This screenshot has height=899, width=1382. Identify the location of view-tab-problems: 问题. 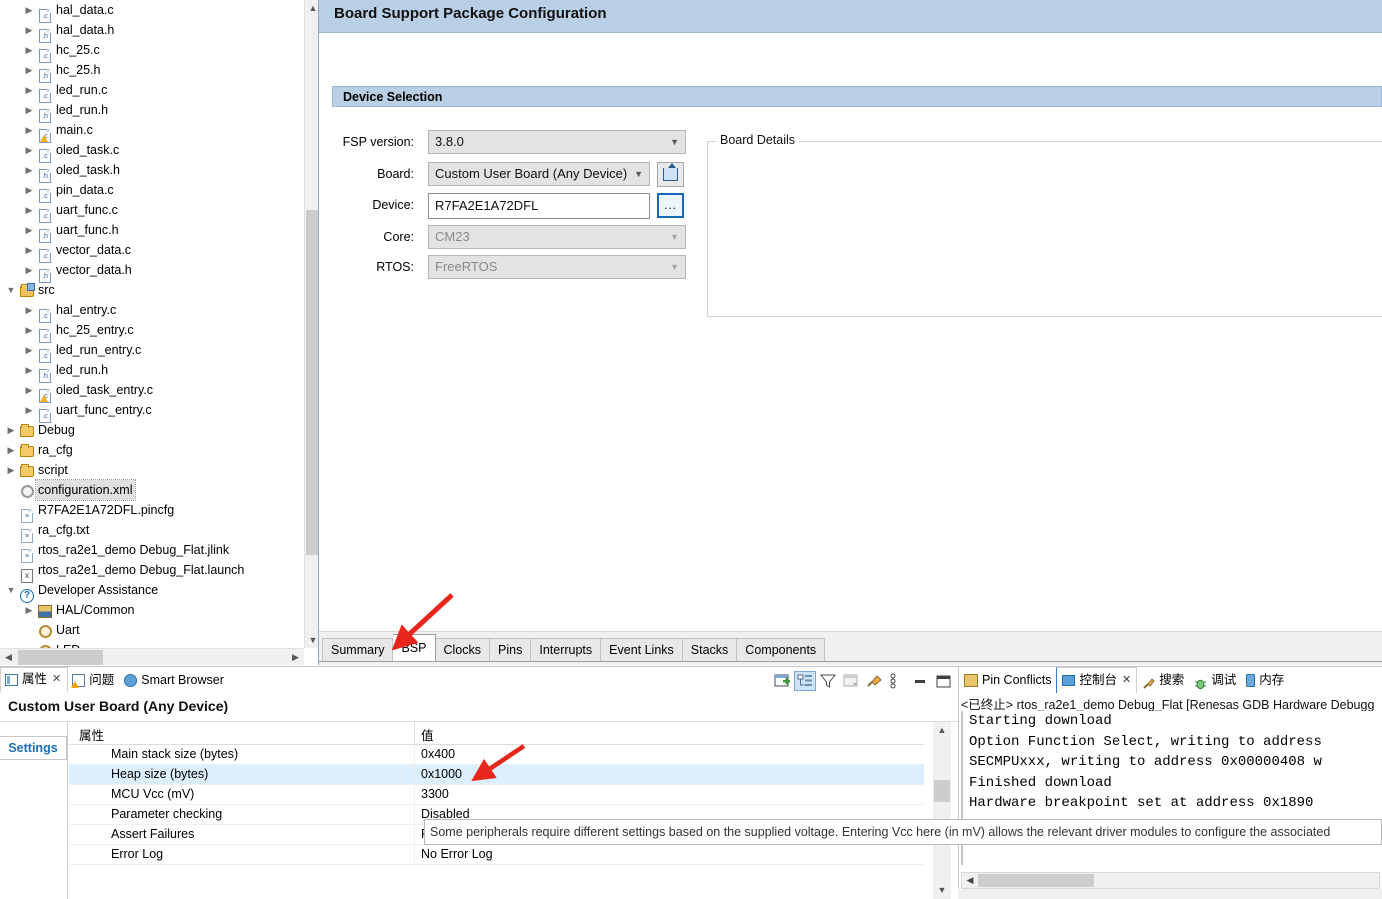
(94, 680).